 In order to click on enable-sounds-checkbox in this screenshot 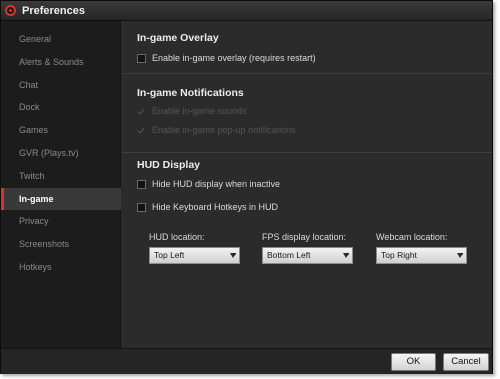, I will do `click(141, 111)`.